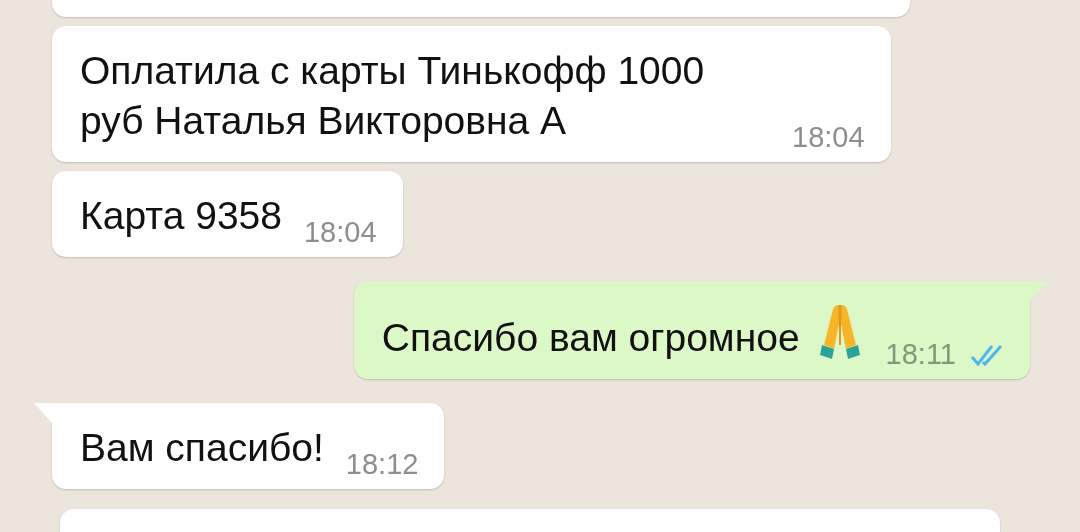 The image size is (1080, 532). Describe the element at coordinates (382, 464) in the screenshot. I see `message-time: 18:12` at that location.